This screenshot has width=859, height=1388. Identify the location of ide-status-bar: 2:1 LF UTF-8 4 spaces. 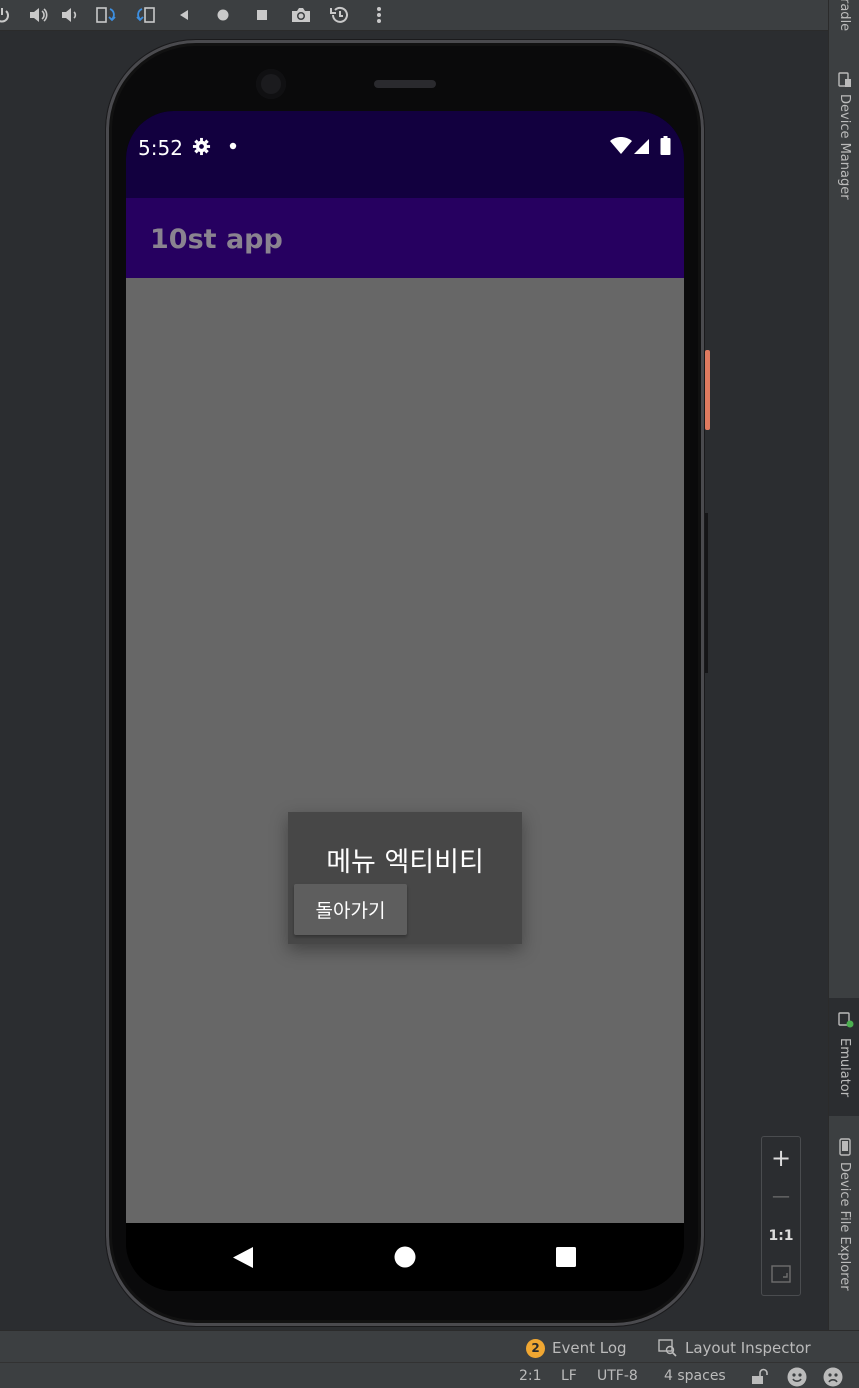
(429, 1375).